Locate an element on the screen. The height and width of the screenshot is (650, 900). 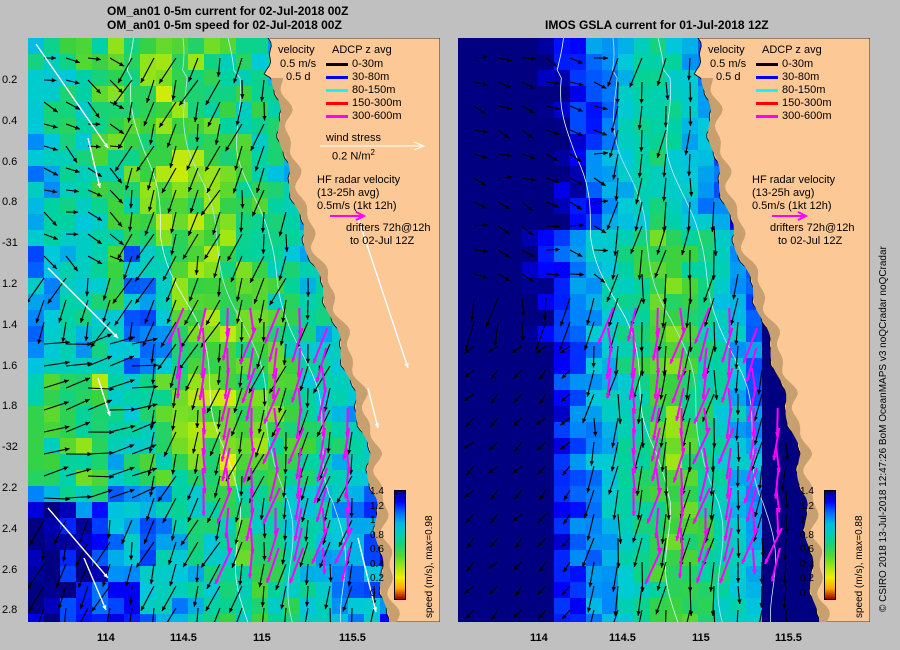
adcp-label: 80-150m is located at coordinates (804, 90).